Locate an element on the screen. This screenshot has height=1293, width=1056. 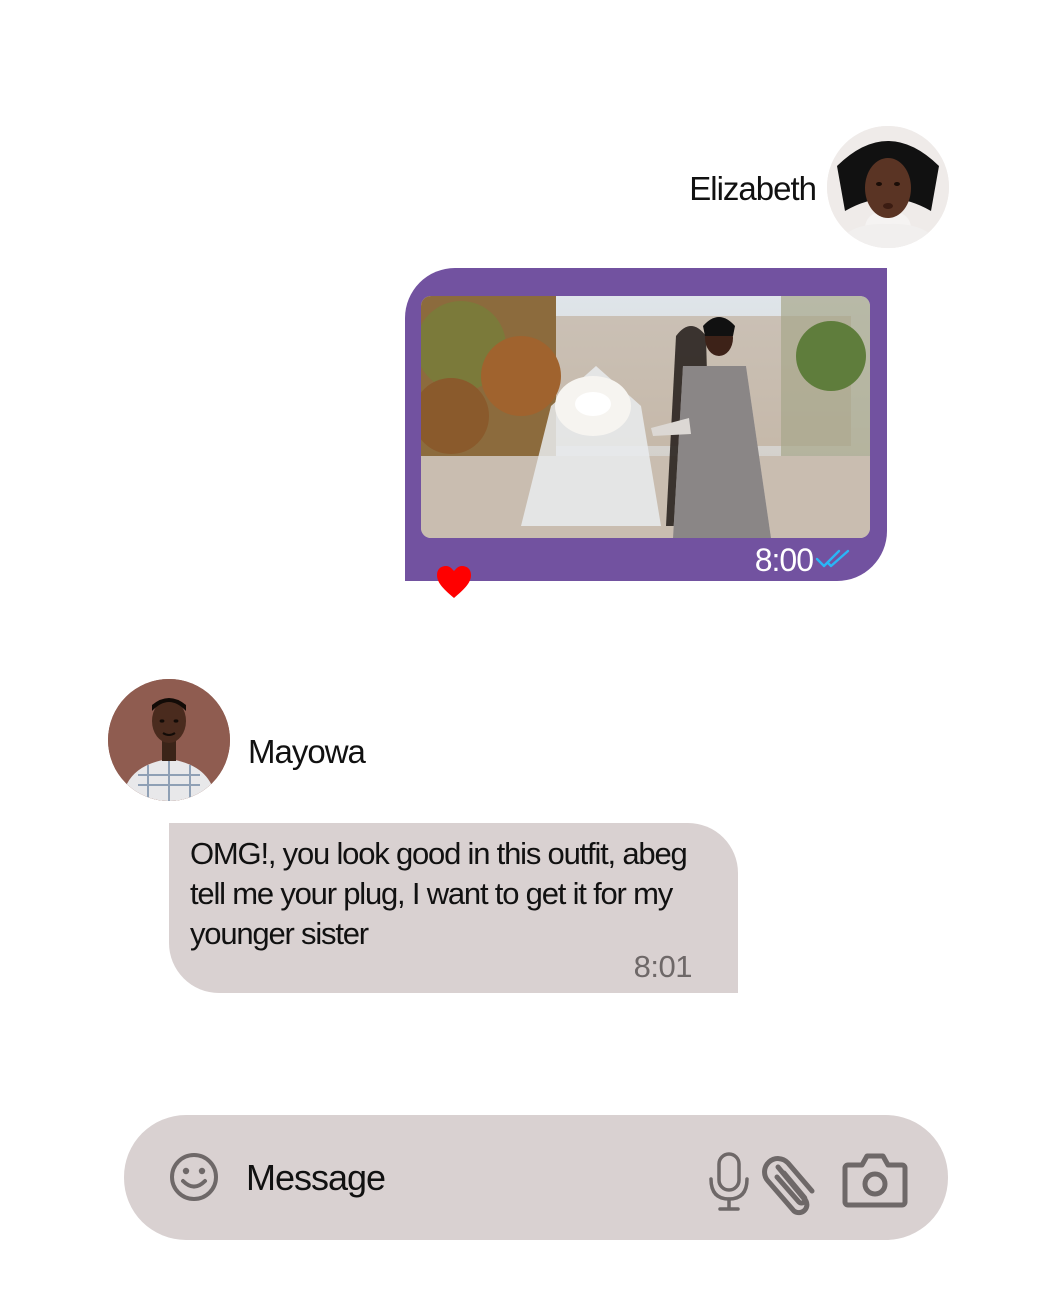
heart-icon is located at coordinates (454, 582).